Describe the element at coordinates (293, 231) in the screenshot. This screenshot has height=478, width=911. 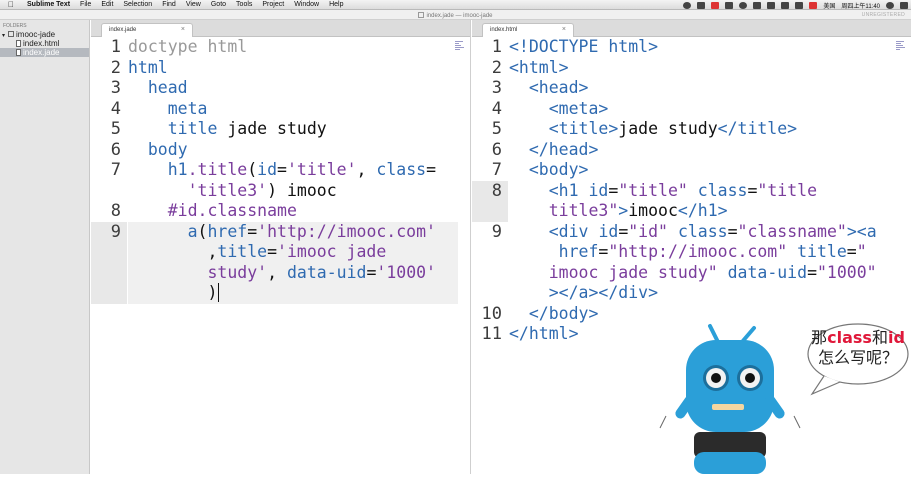
I see `code-line-current: a(href='http://imooc.com'` at that location.